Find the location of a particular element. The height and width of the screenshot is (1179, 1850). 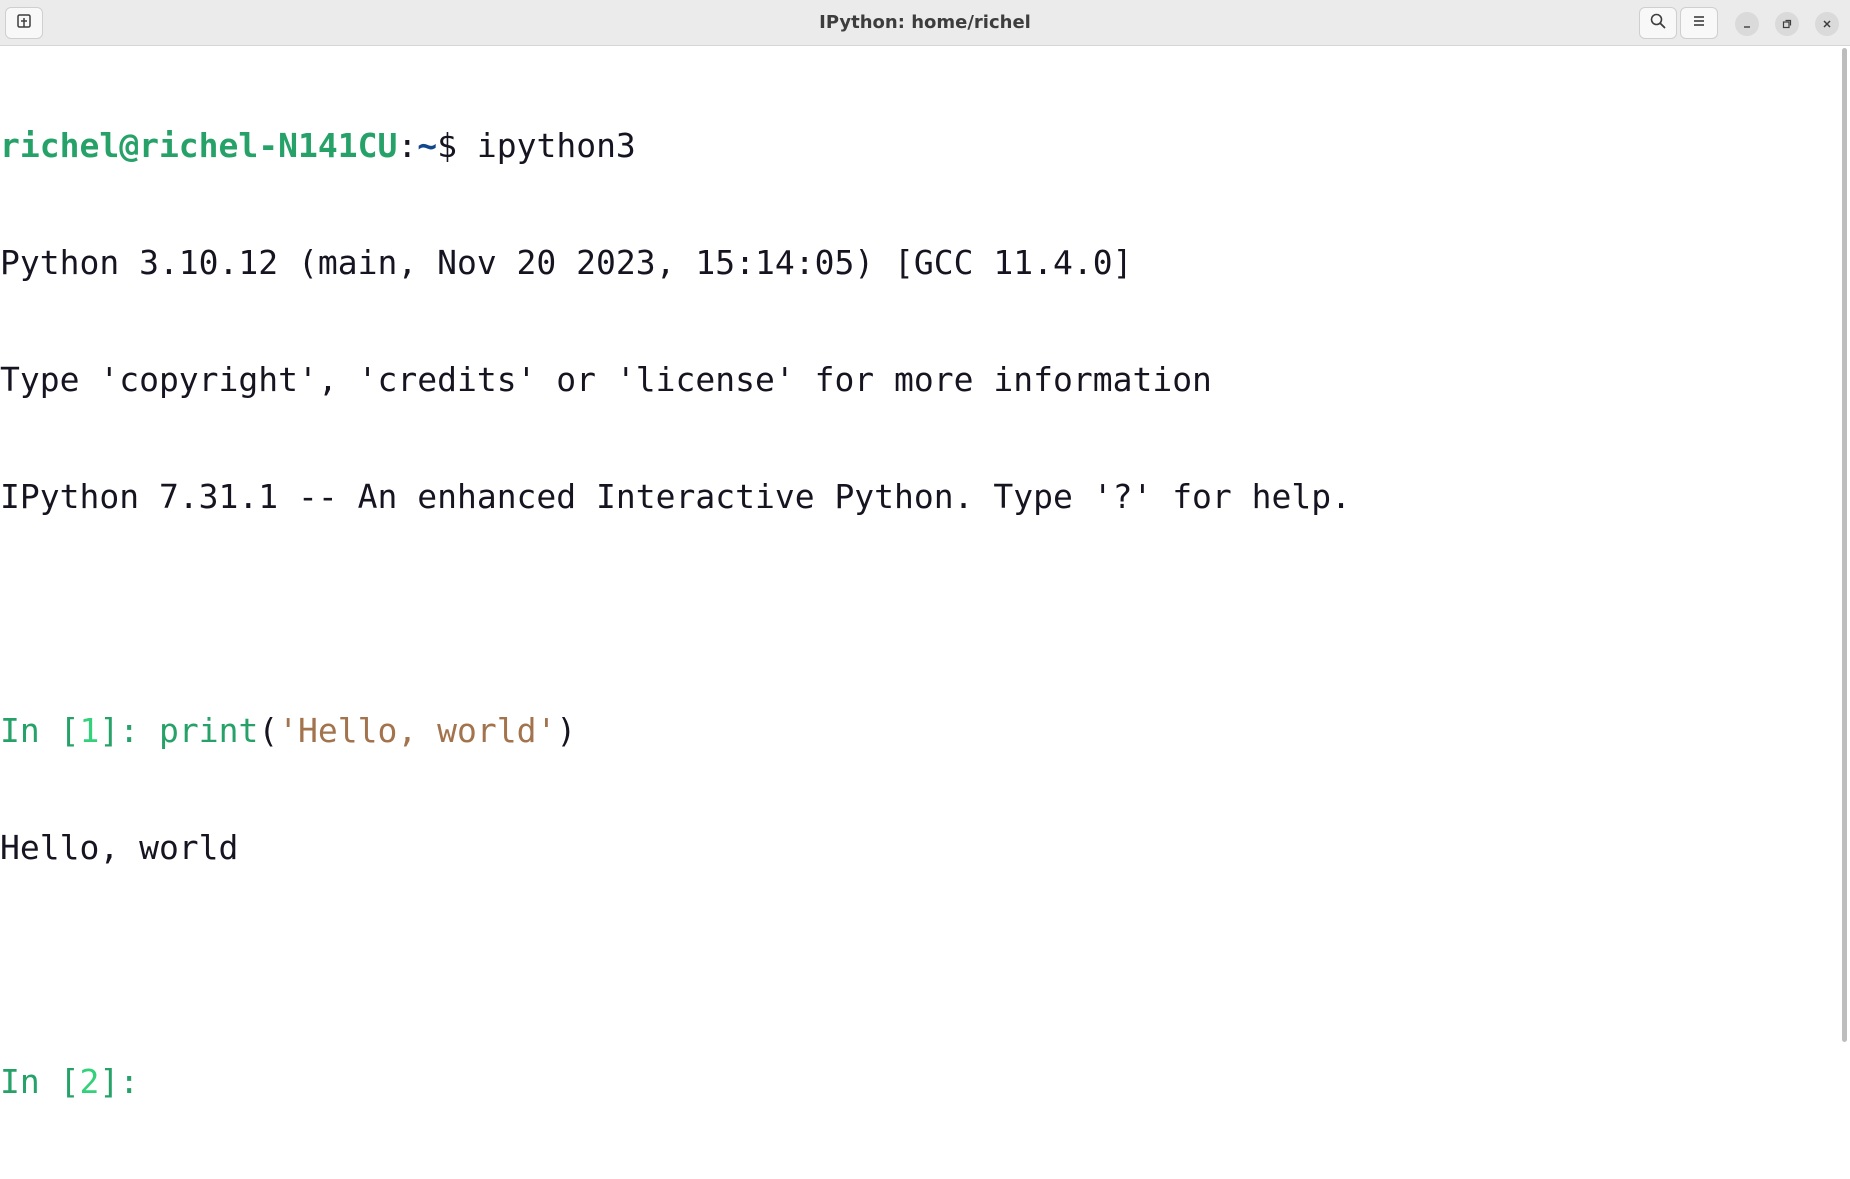

maximize-icon is located at coordinates (1787, 24).